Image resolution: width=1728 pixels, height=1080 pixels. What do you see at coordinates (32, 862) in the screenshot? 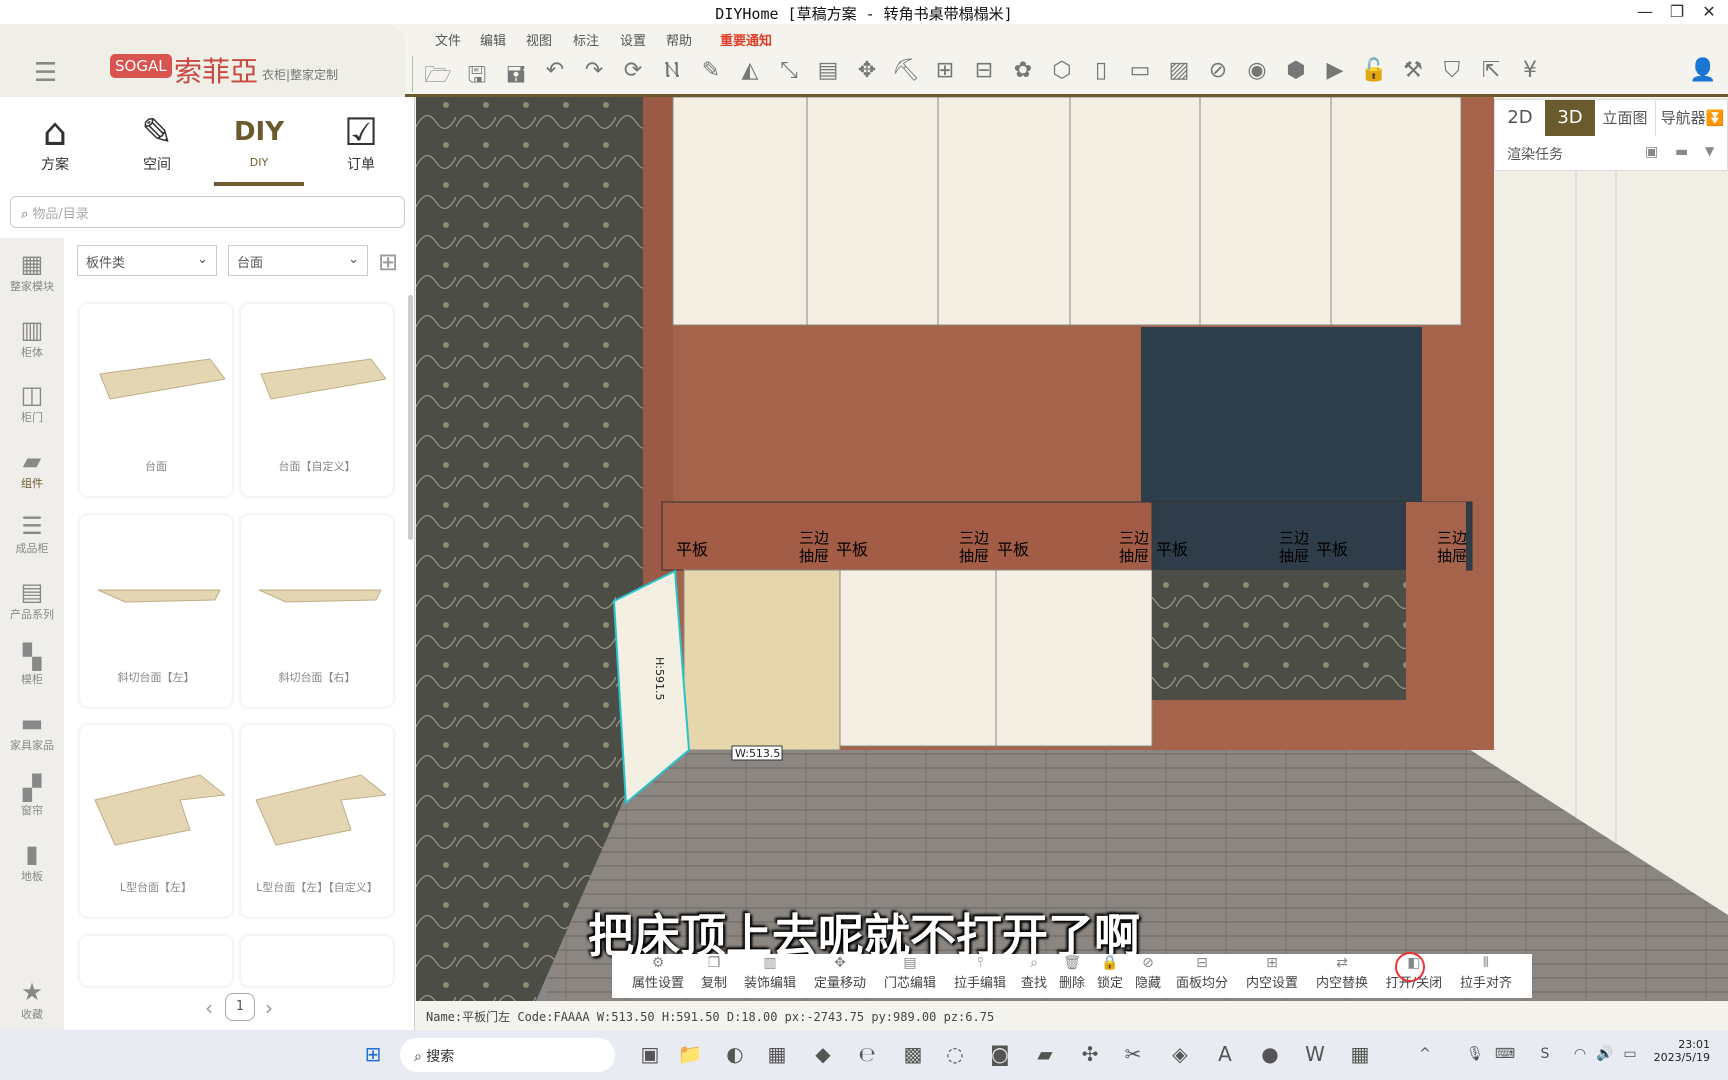
I see `strip-item-floor: ▮ 地板` at bounding box center [32, 862].